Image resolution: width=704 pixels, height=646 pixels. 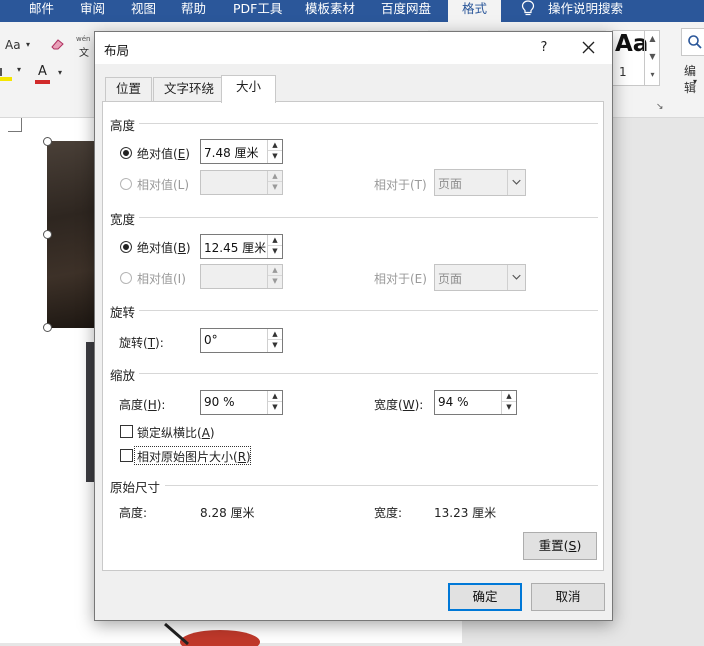 What do you see at coordinates (560, 546) in the screenshot?
I see `reset-button: 重置(S)` at bounding box center [560, 546].